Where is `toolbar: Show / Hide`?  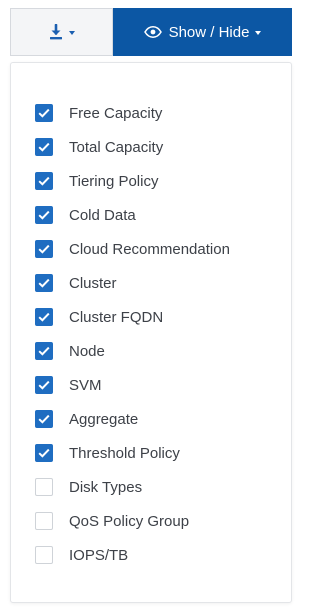 toolbar: Show / Hide is located at coordinates (151, 32).